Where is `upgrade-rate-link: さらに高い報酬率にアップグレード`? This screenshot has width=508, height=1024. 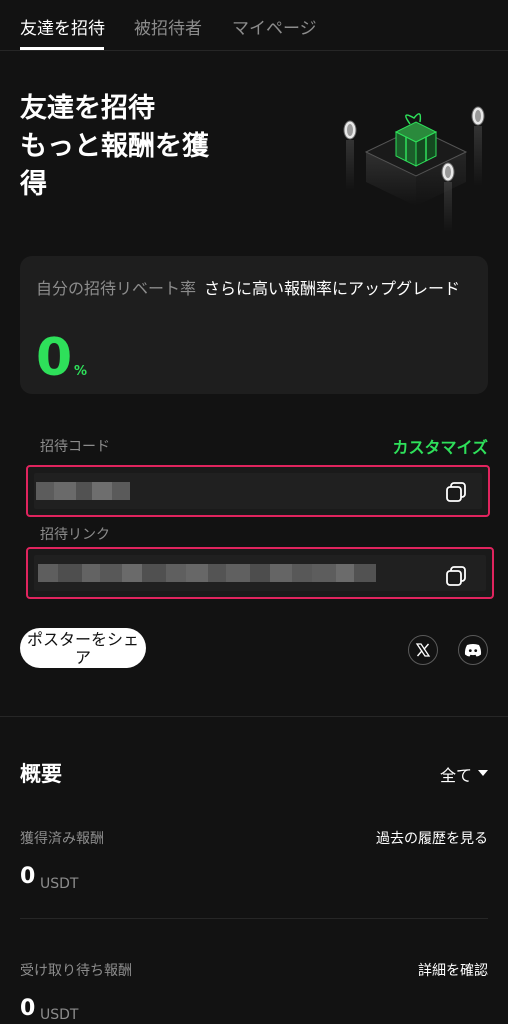 upgrade-rate-link: さらに高い報酬率にアップグレード is located at coordinates (339, 288).